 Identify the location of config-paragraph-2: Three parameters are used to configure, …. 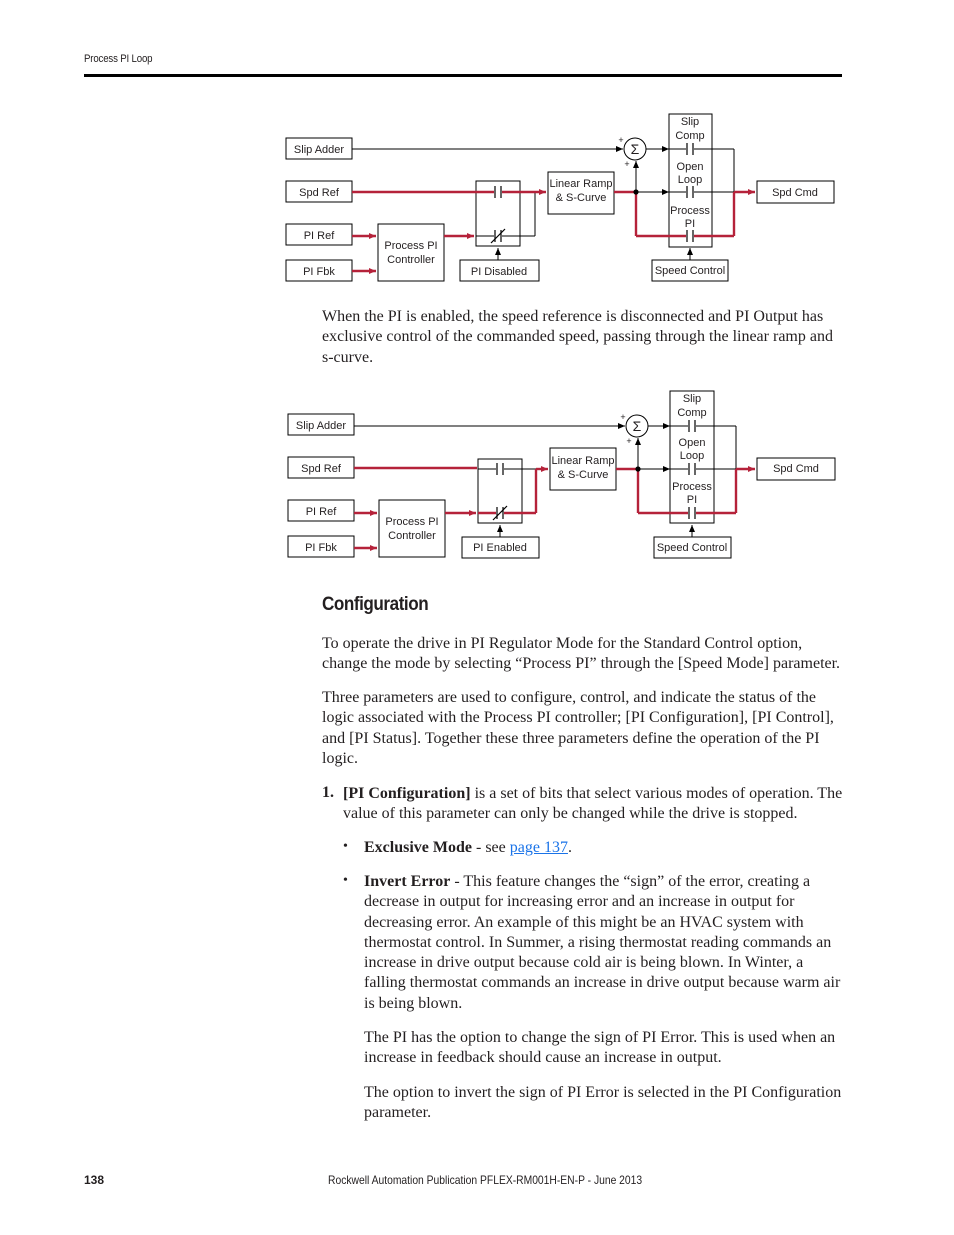
(578, 728).